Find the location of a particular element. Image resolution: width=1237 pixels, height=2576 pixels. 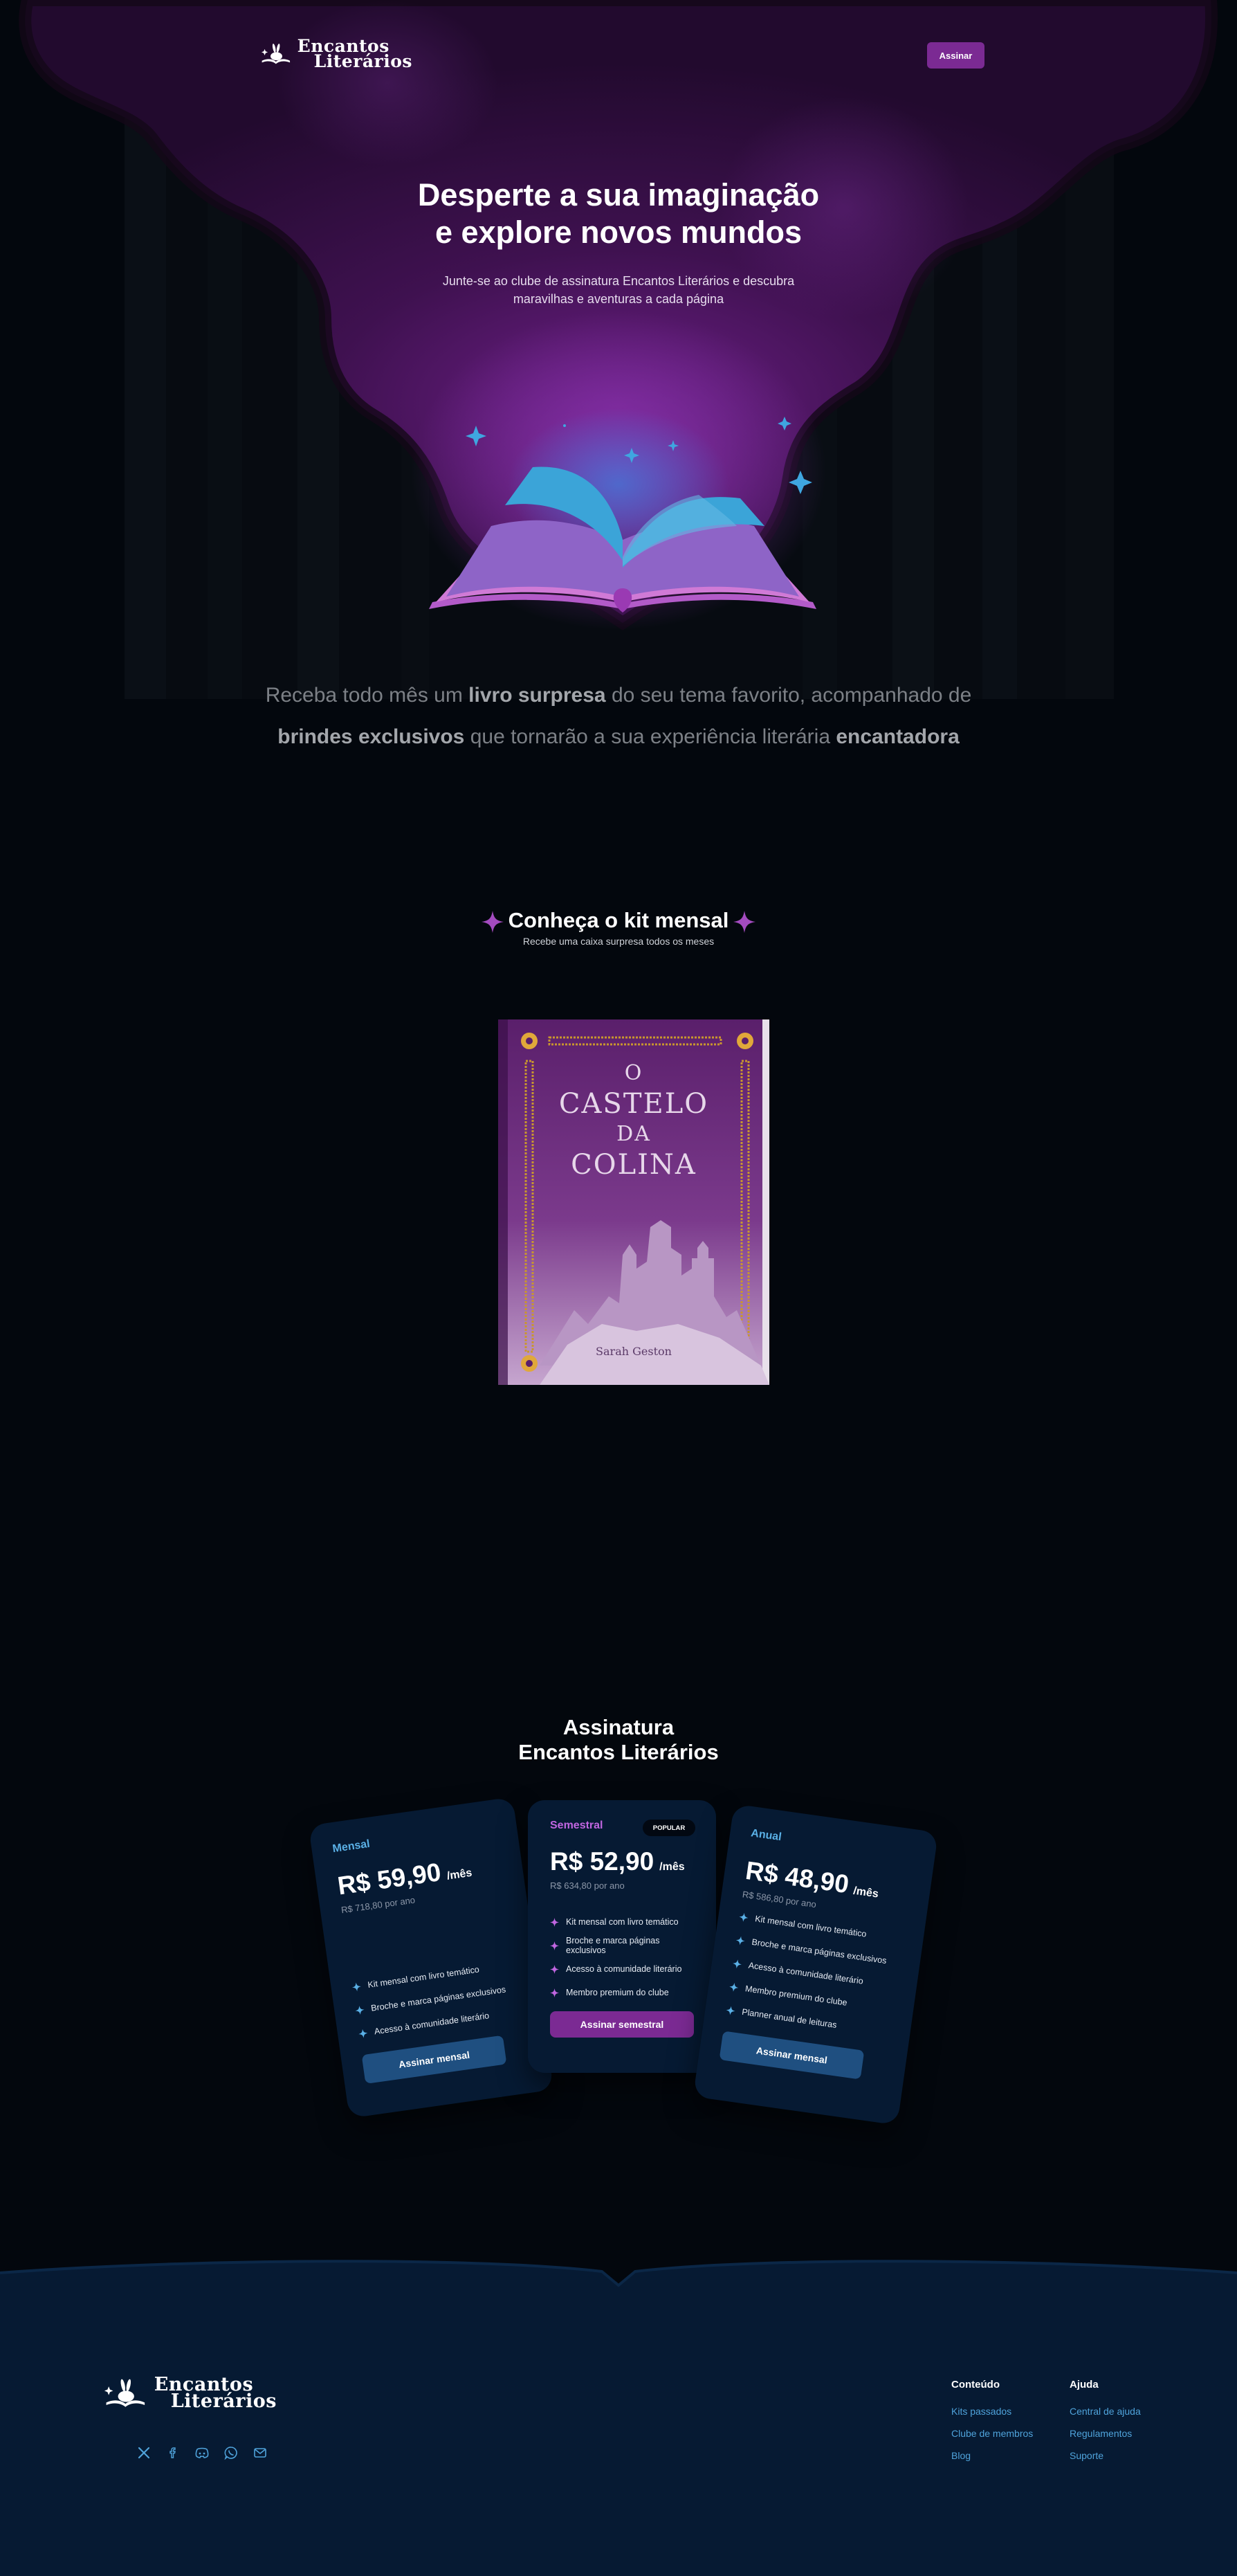

pricing-title-line1: Assinatura is located at coordinates (618, 1727).